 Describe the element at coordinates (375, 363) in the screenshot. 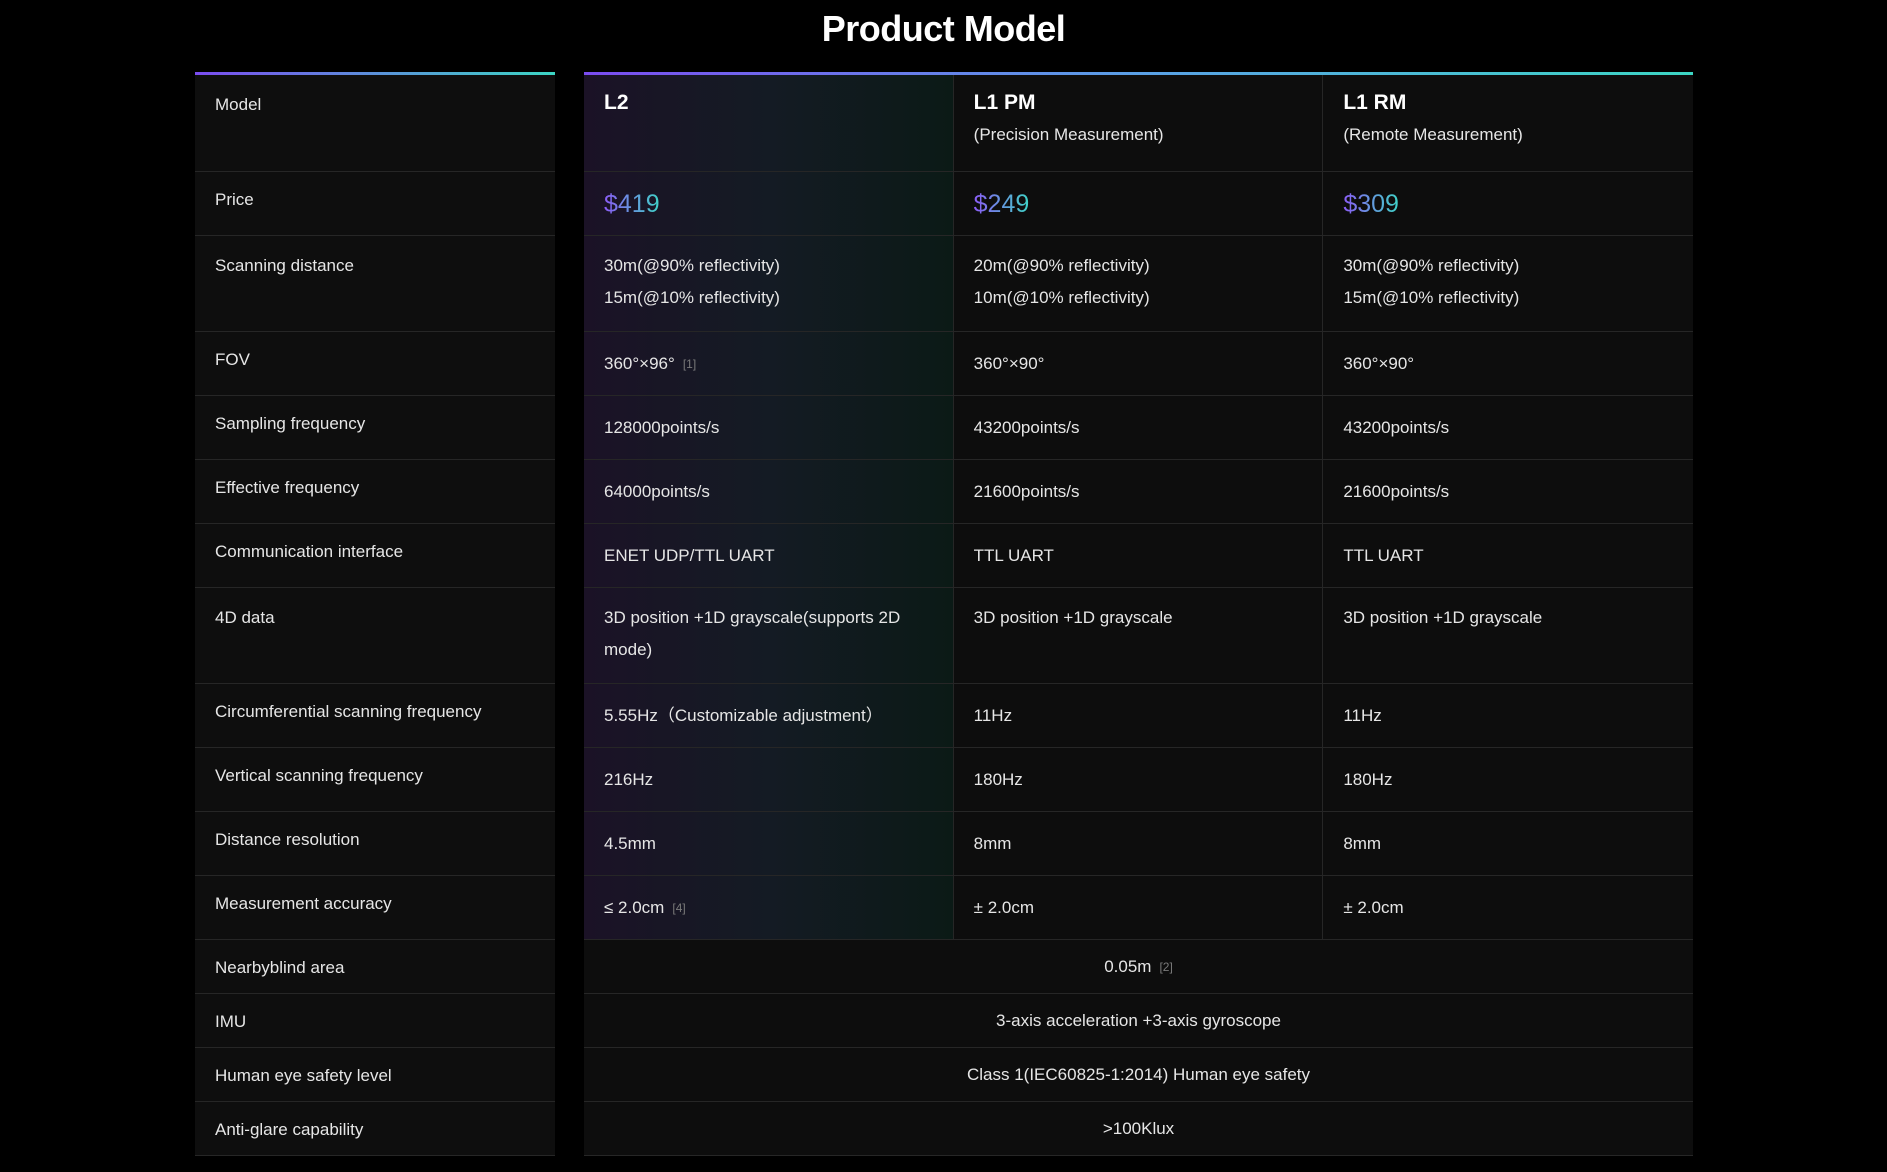

I see `label-fov: FOV` at that location.